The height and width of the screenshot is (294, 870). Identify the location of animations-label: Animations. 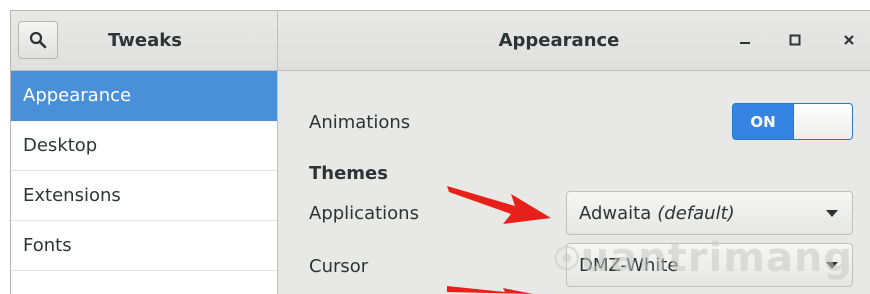
(360, 122).